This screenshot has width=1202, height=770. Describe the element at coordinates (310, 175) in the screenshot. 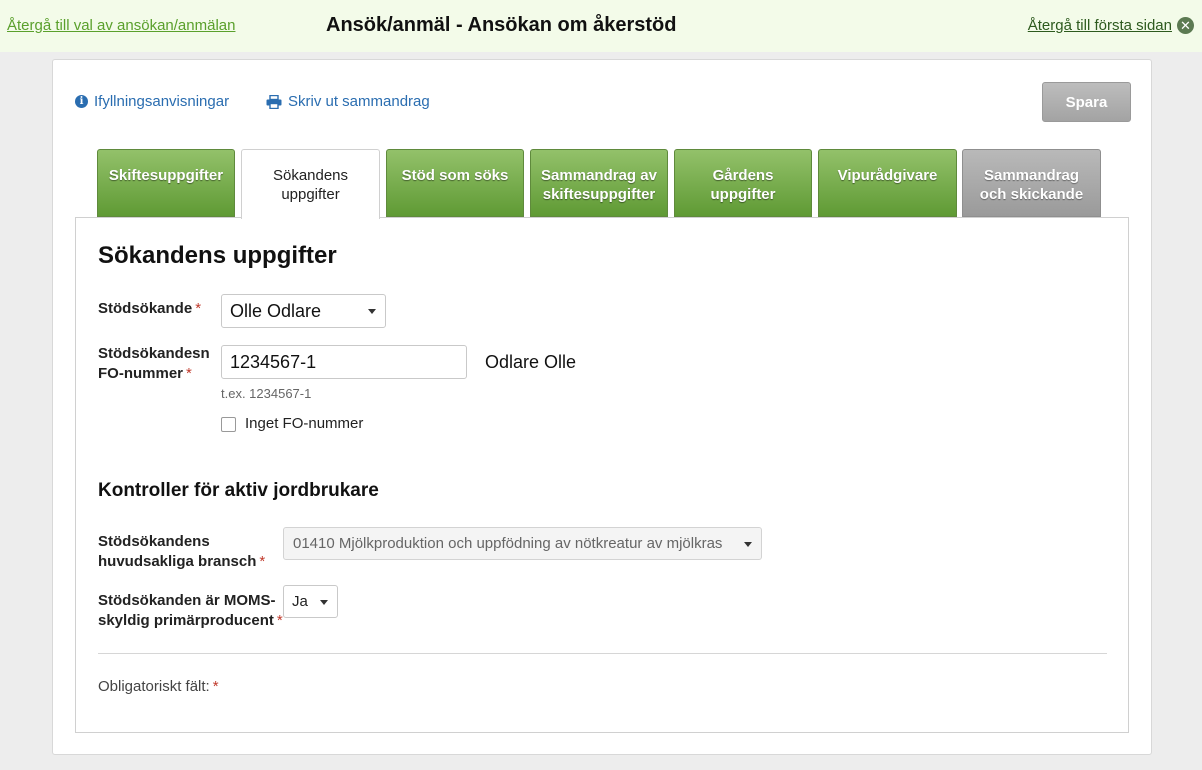

I see `tab-label: Sökandens` at that location.